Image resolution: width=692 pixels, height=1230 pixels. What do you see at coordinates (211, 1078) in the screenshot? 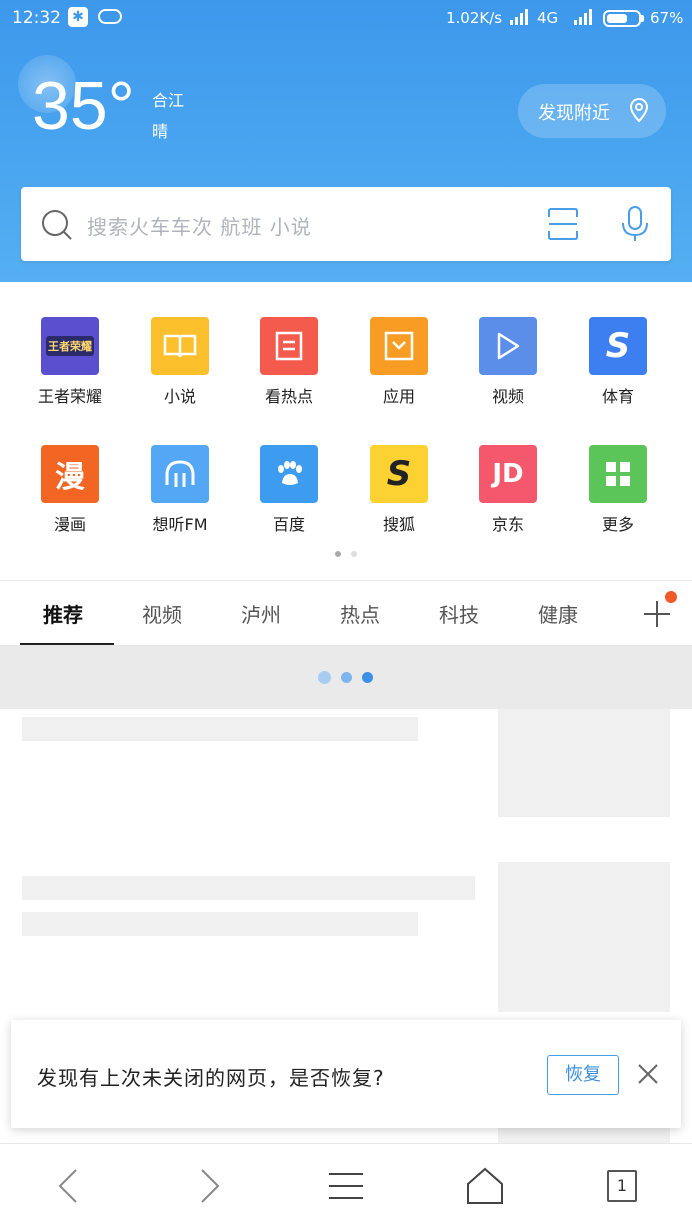
I see `toast-message: 发现有上次未关闭的网页，是否恢复?` at bounding box center [211, 1078].